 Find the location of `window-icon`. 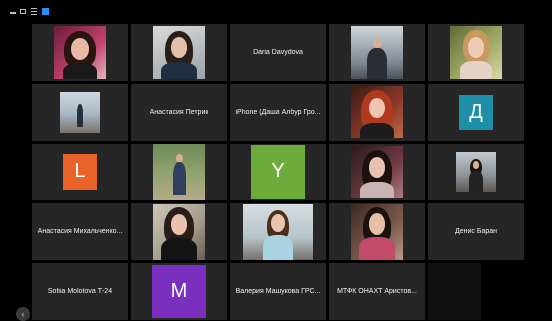

window-icon is located at coordinates (23, 11).